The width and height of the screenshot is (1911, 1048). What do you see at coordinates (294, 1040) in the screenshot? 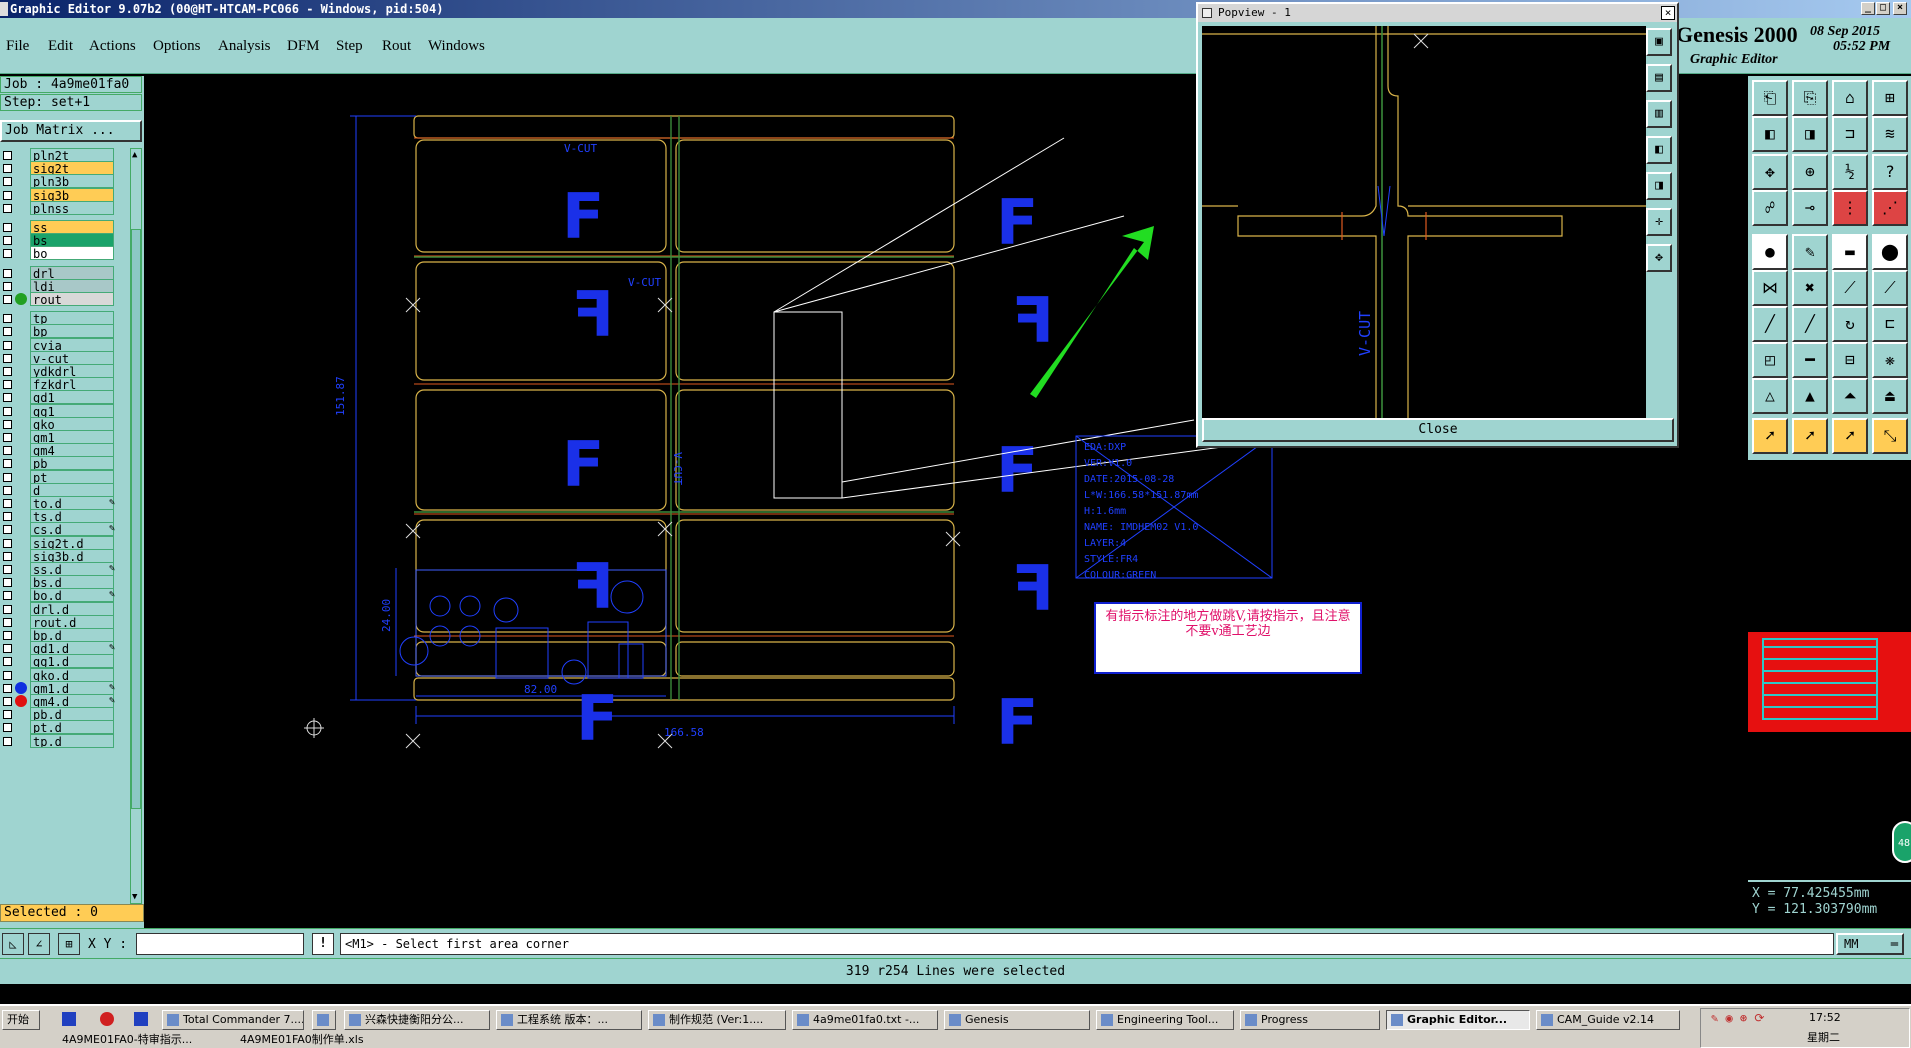
I see `task-row2-1: 4A9ME01FA0制作单.xls` at bounding box center [294, 1040].